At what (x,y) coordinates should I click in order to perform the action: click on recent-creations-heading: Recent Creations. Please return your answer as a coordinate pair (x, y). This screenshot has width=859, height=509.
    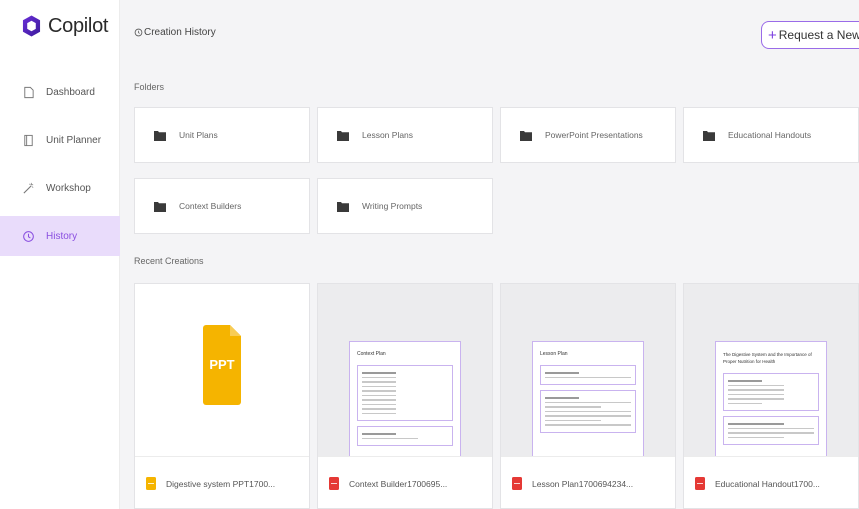
    Looking at the image, I should click on (169, 261).